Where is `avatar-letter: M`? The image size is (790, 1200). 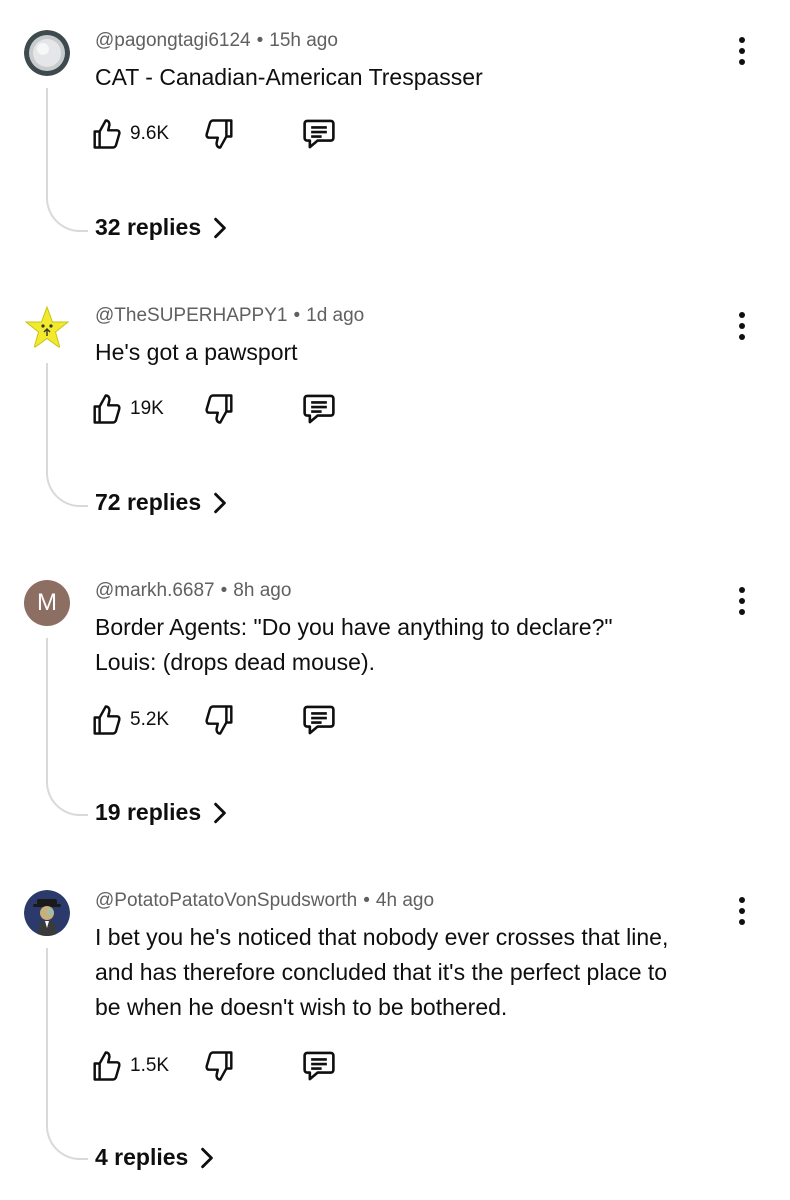
avatar-letter: M is located at coordinates (47, 602).